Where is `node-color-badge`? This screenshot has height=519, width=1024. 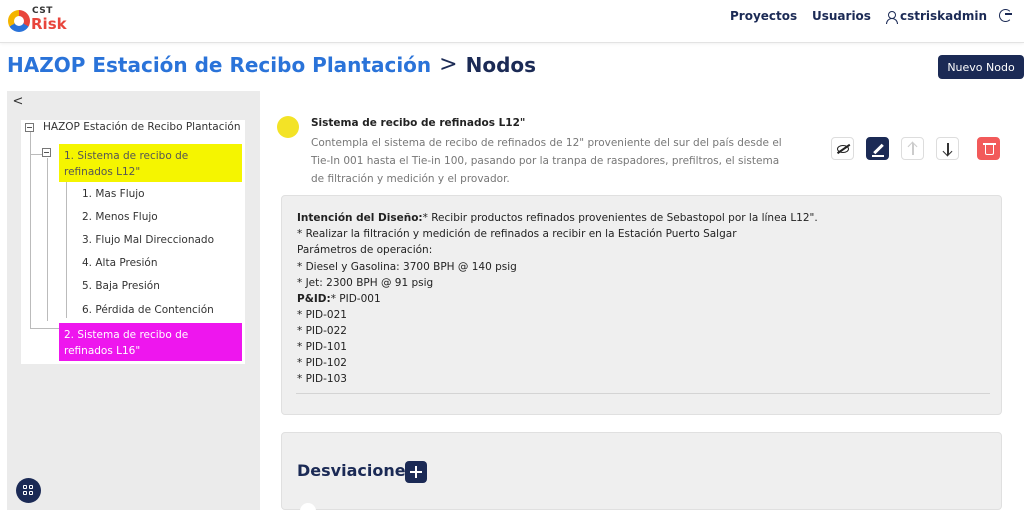 node-color-badge is located at coordinates (288, 127).